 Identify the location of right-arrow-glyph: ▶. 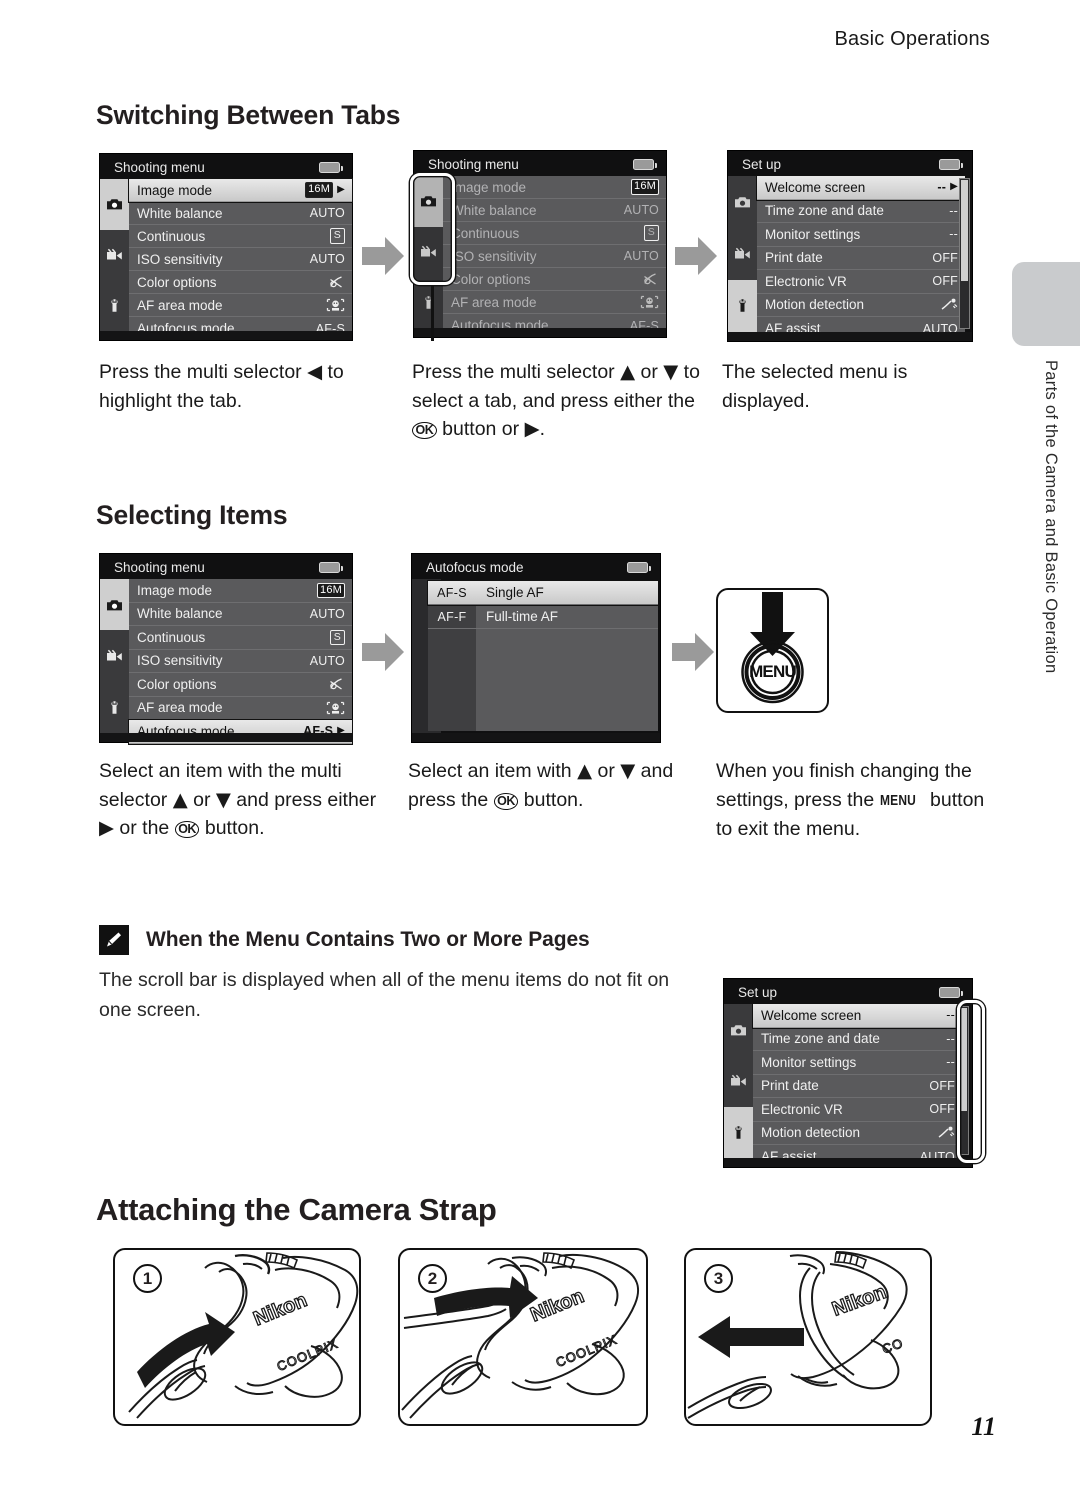
(106, 827).